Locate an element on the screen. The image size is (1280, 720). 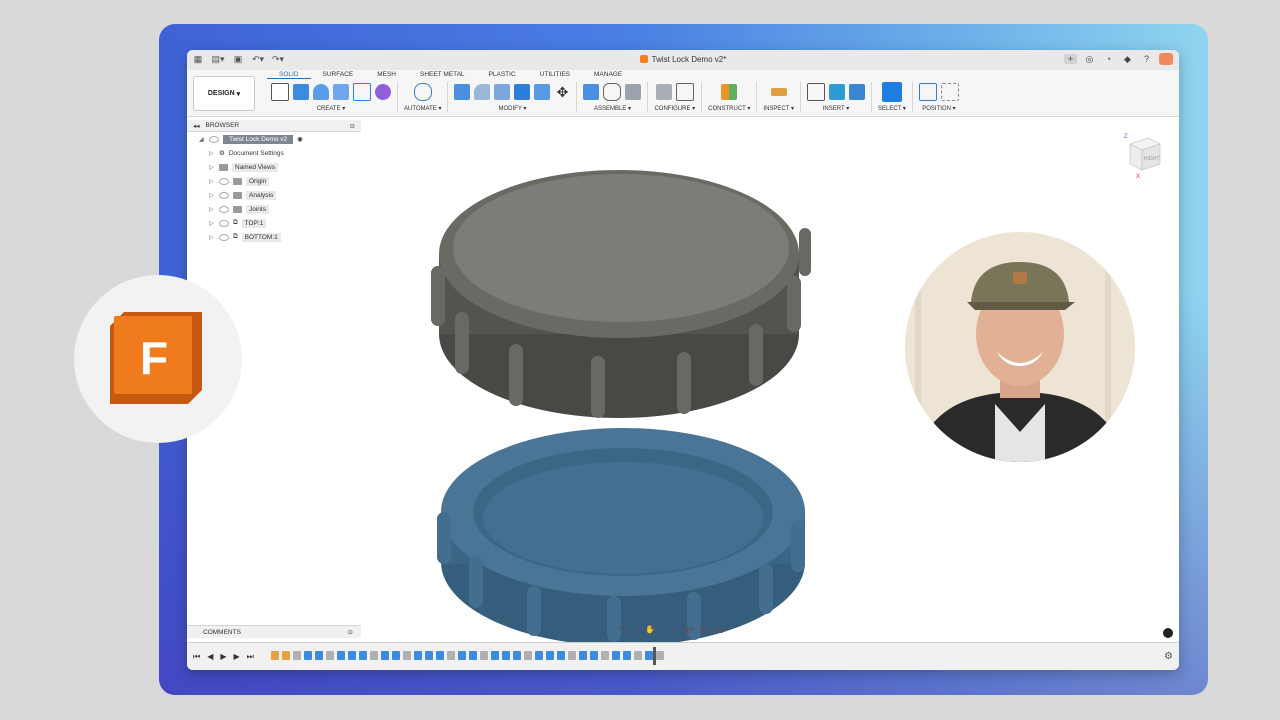
group-insert: INSERT ▾ is located at coordinates (836, 97).